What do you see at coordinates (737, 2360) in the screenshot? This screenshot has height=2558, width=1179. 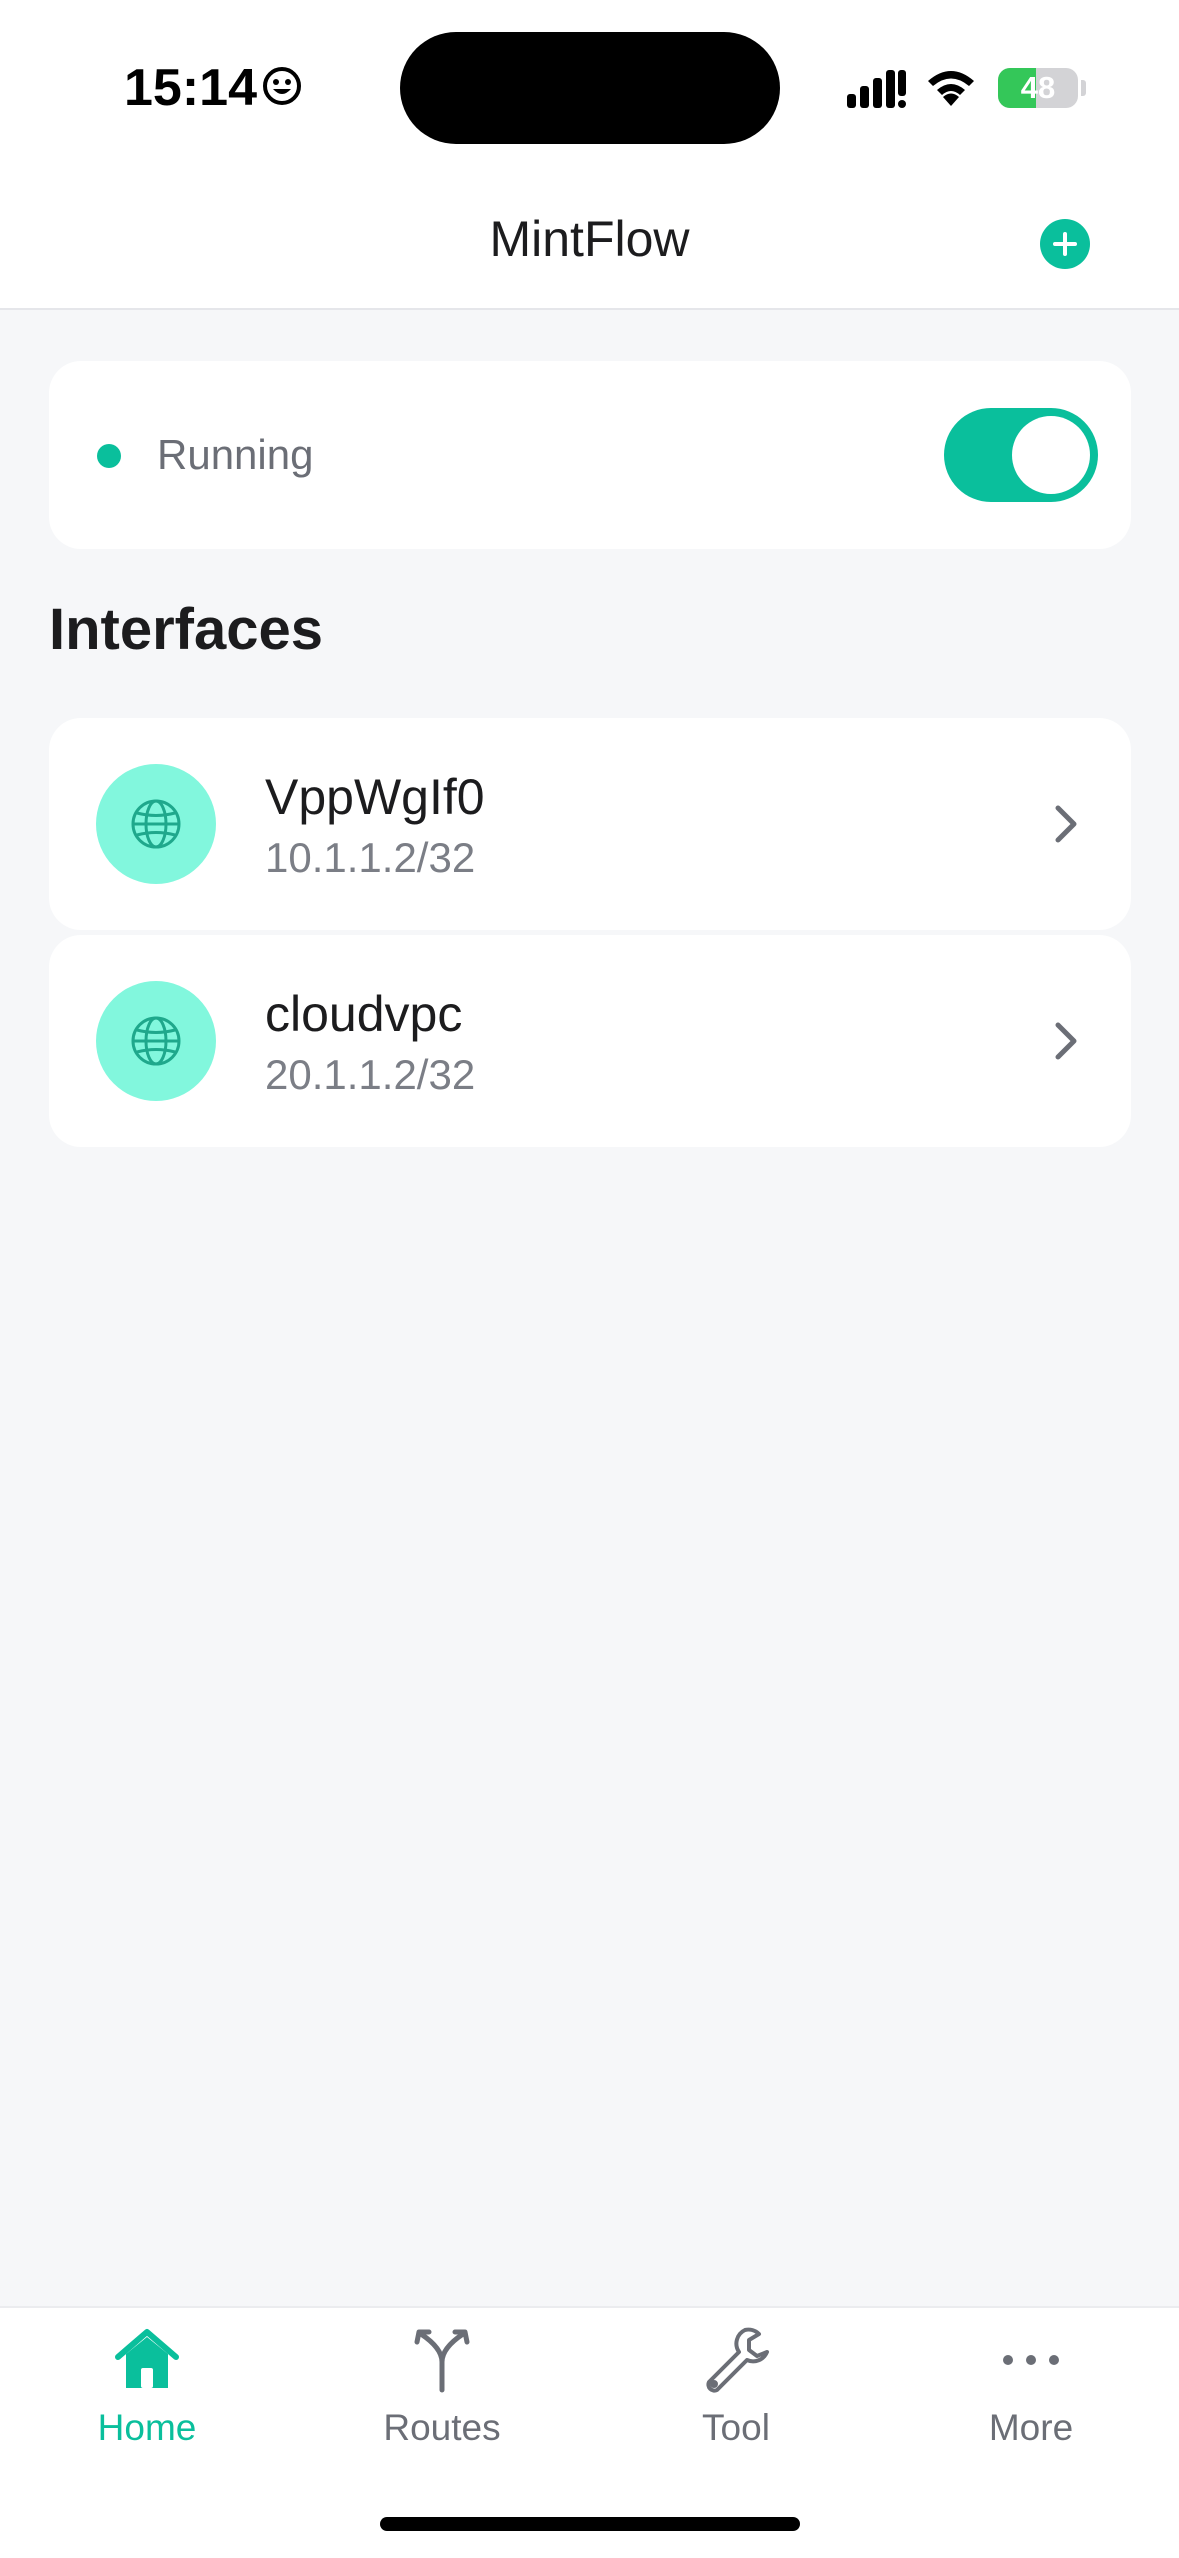 I see `wrench-icon` at bounding box center [737, 2360].